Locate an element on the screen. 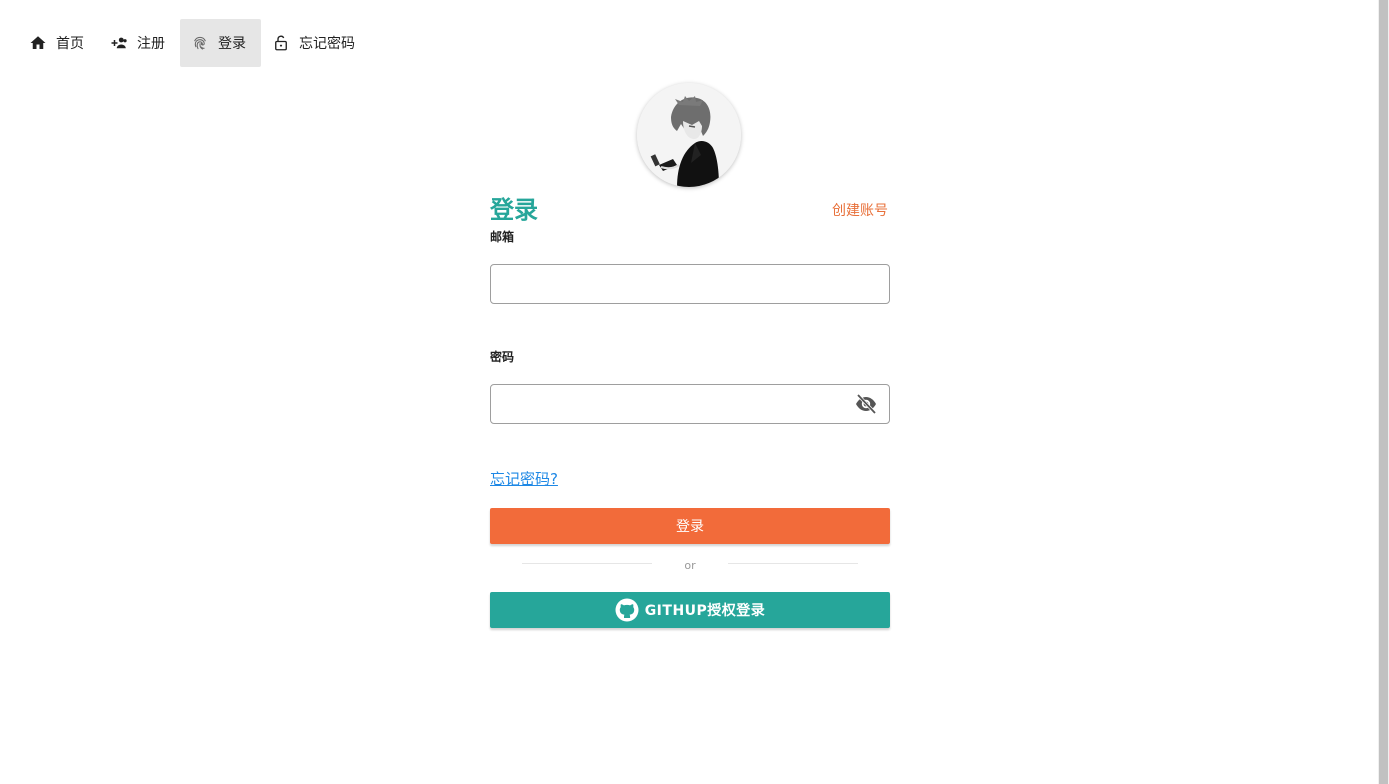  forgot-password-link: 忘记密码? is located at coordinates (524, 478).